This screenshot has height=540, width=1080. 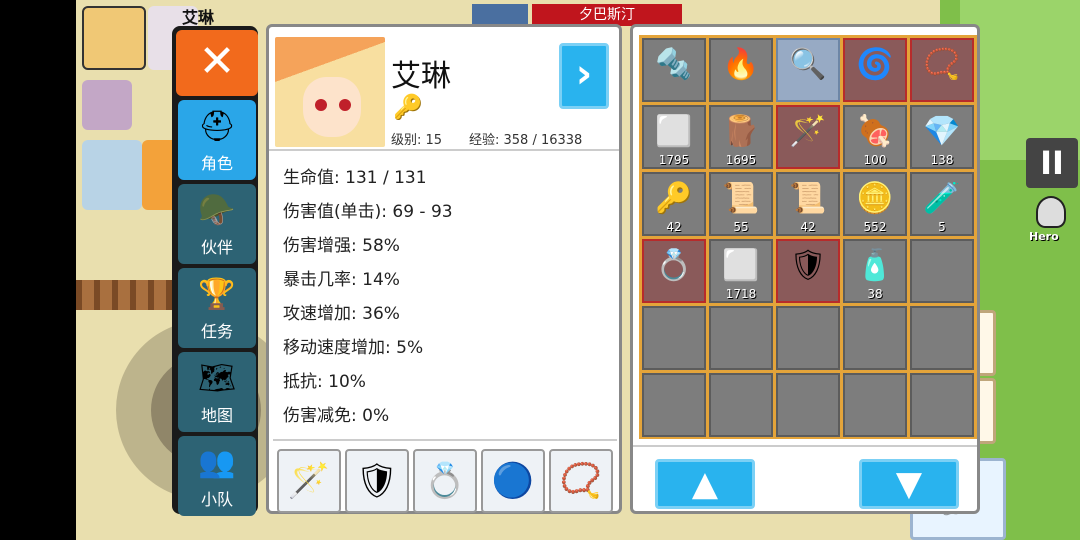 I want to click on inventory-slot: 🌀, so click(x=875, y=70).